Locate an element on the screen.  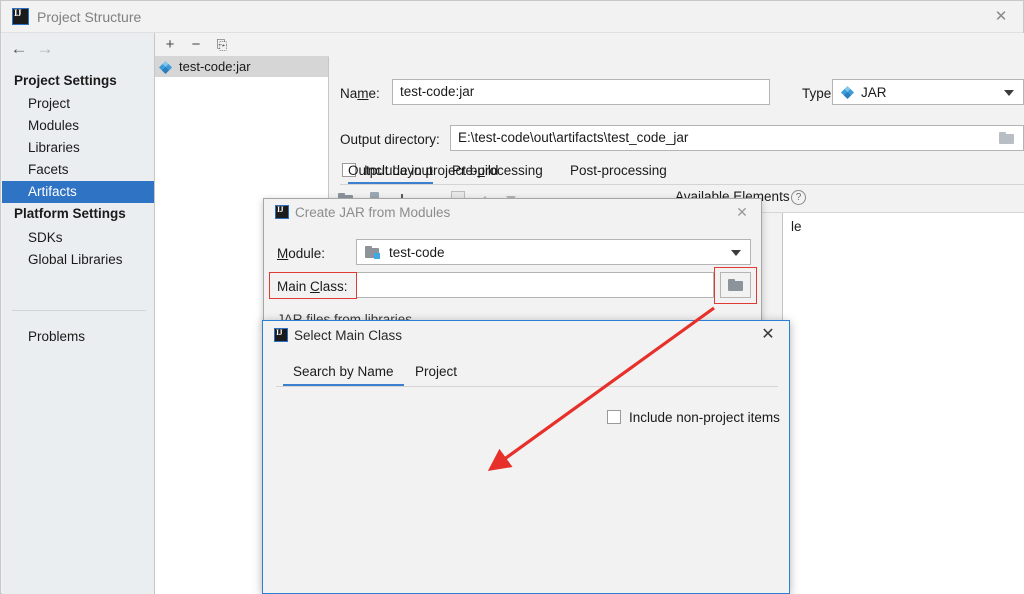
sidebar-item-problems: Problems is located at coordinates (78, 337).